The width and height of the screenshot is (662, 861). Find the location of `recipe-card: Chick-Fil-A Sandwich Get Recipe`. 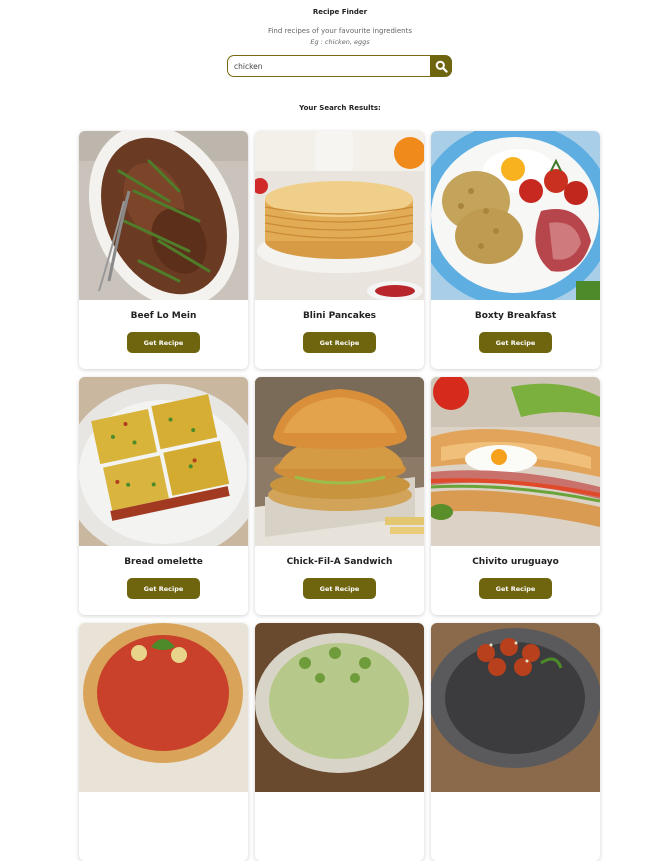

recipe-card: Chick-Fil-A Sandwich Get Recipe is located at coordinates (339, 496).